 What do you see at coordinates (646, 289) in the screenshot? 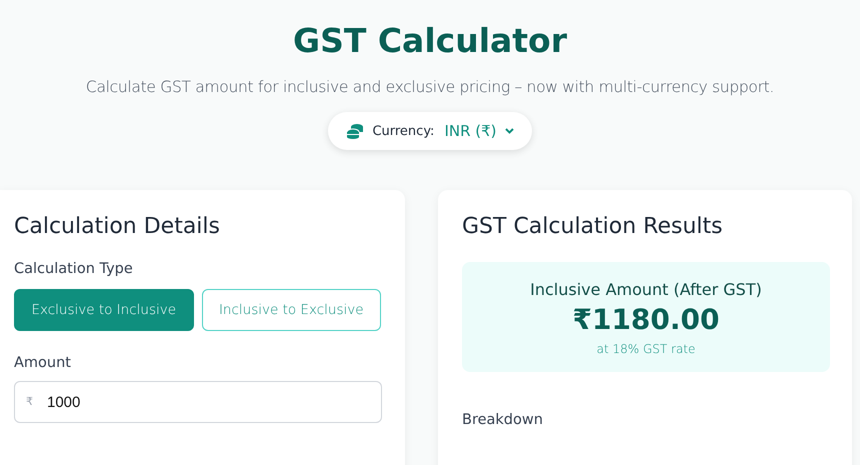
I see `result-label: Inclusive Amount (After GST)` at bounding box center [646, 289].